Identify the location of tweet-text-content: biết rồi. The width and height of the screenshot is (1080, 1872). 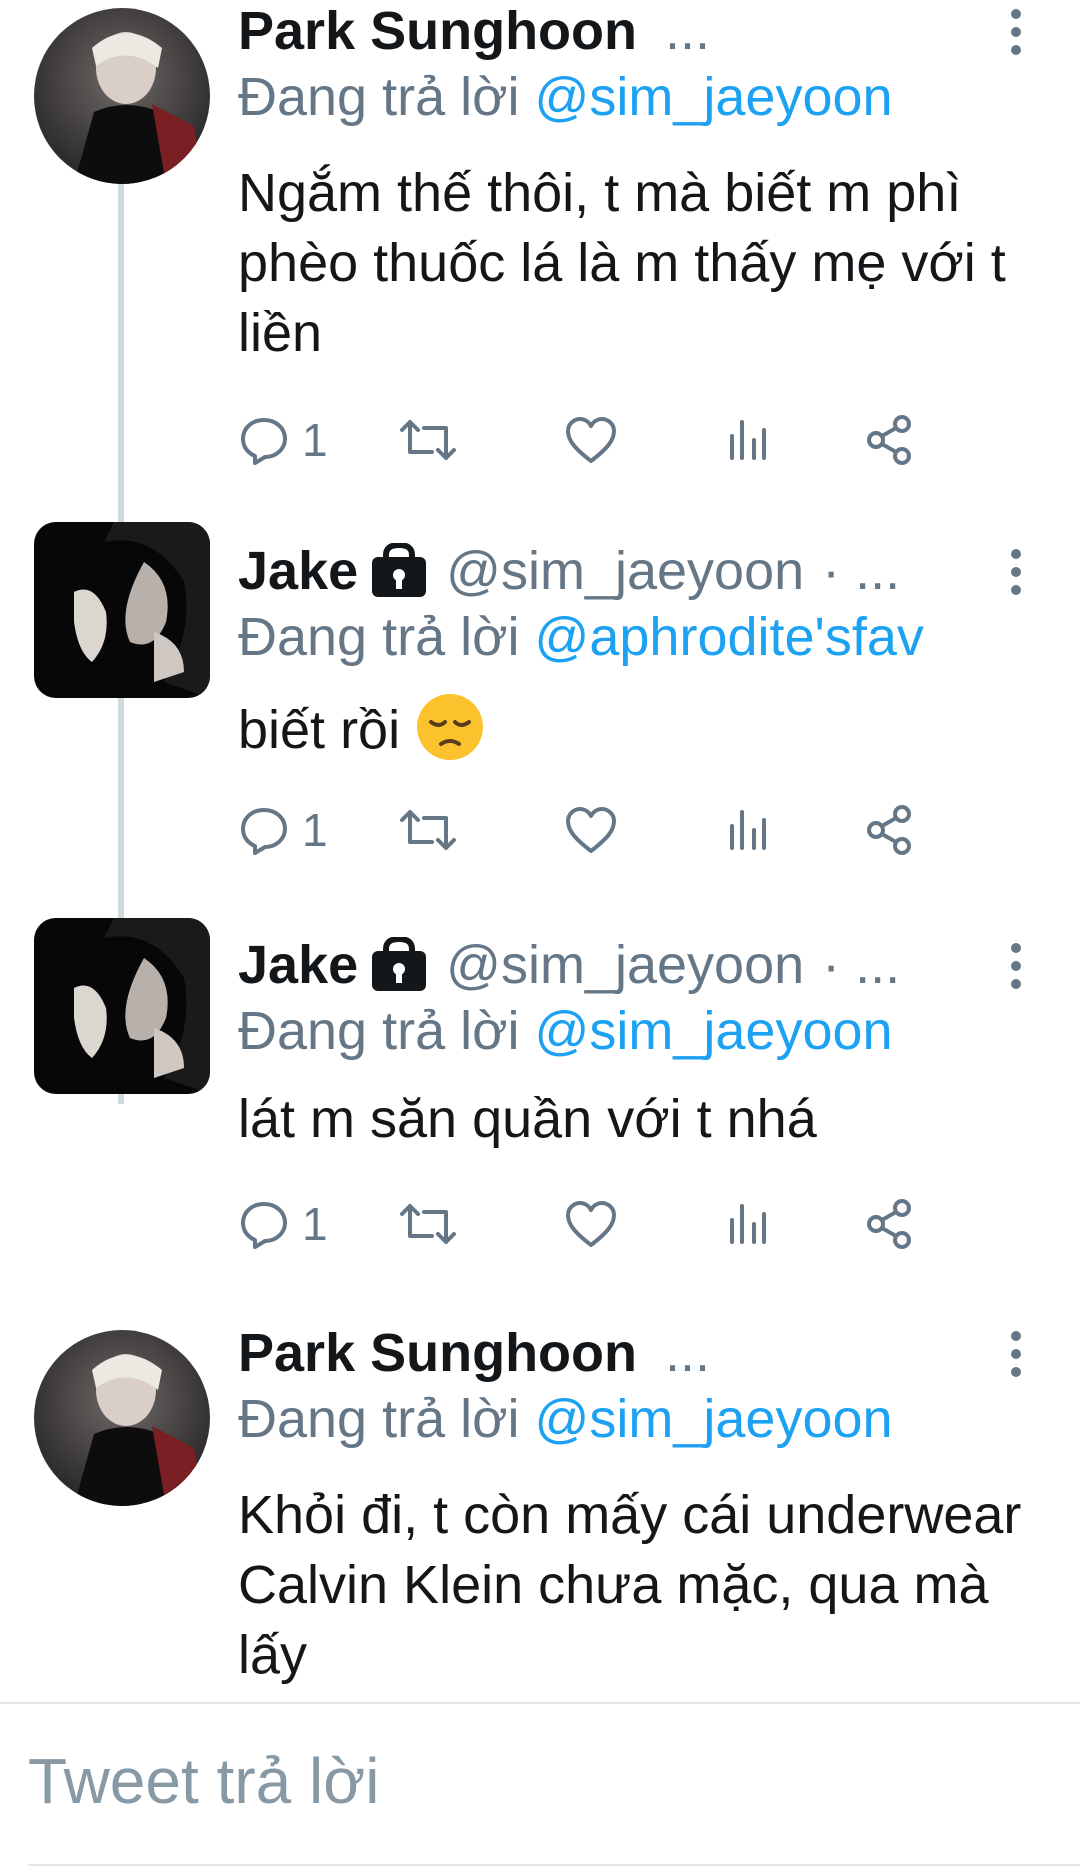
(319, 730).